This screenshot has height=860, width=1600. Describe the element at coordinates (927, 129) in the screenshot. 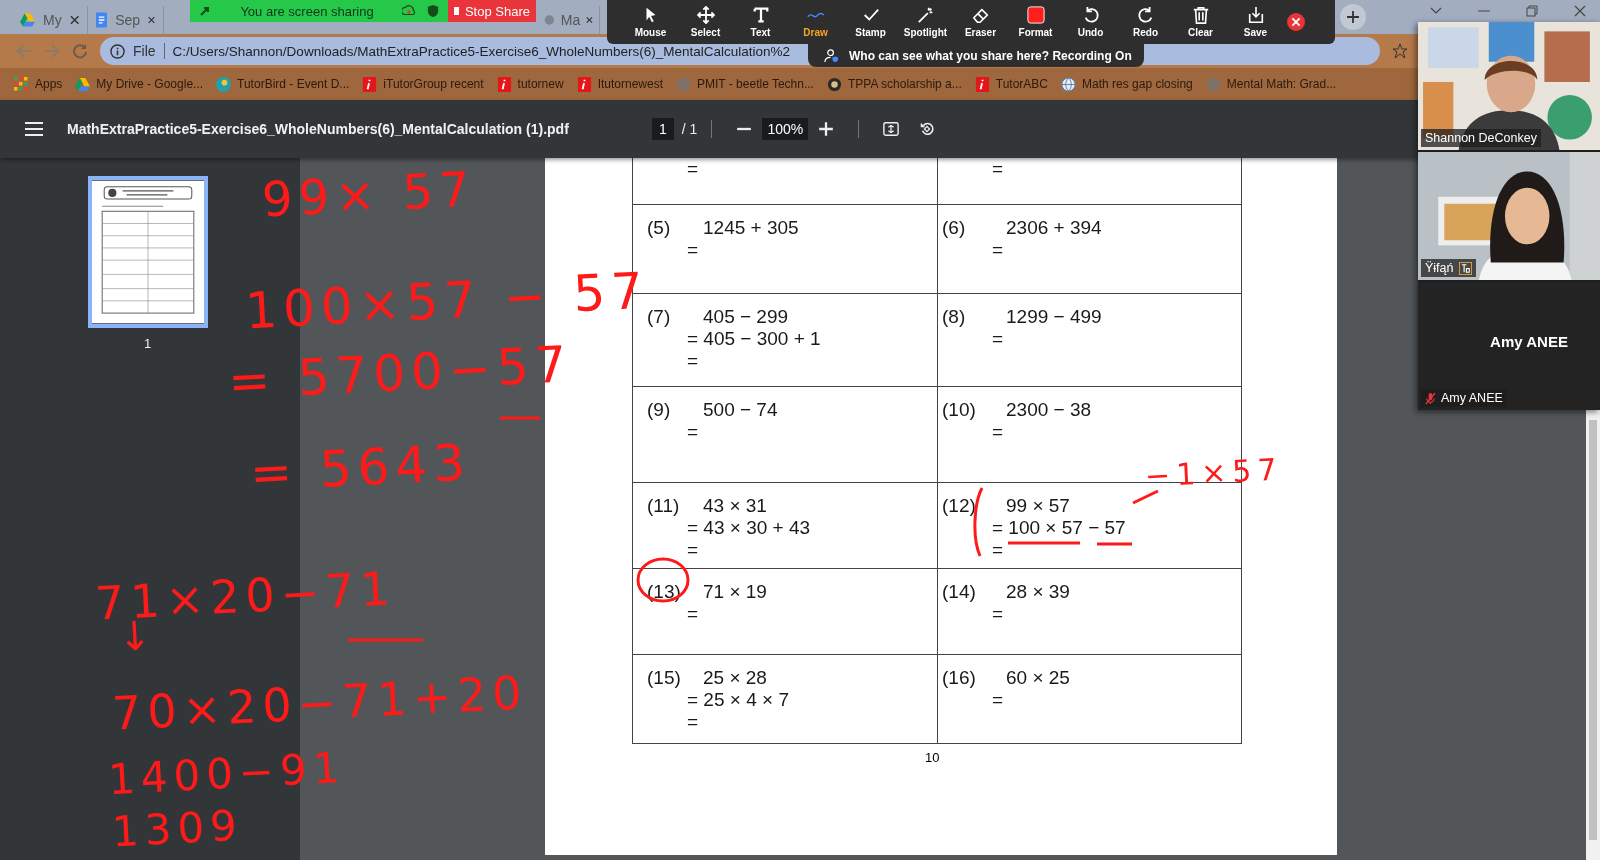

I see `rotate-icon` at that location.